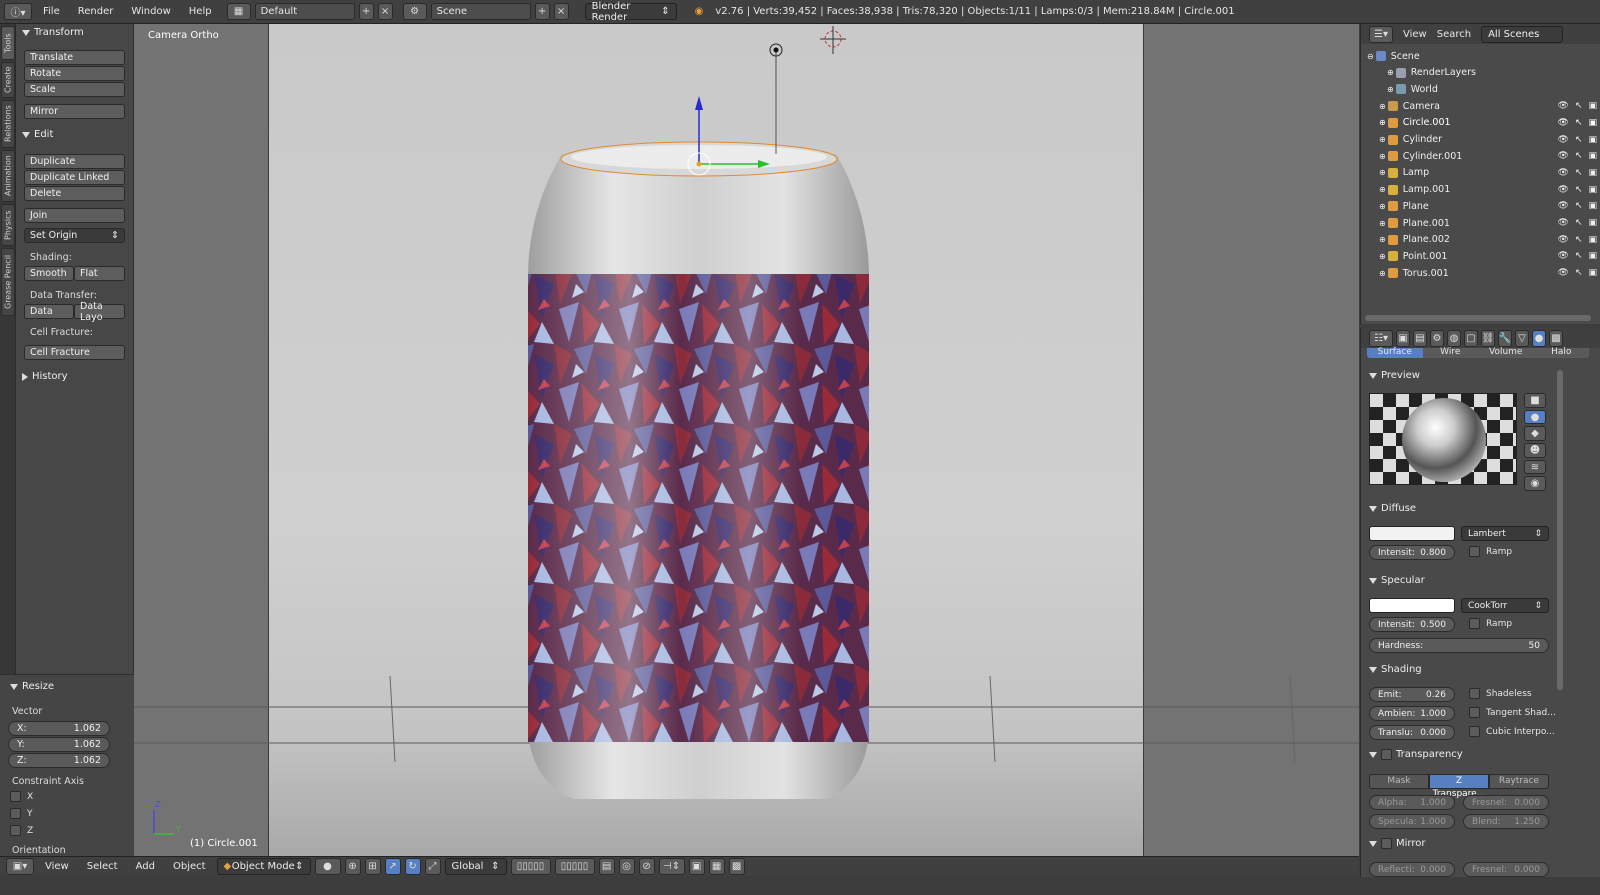 The width and height of the screenshot is (1600, 895). Describe the element at coordinates (475, 866) in the screenshot. I see `orientation-select: Global ⇕` at that location.